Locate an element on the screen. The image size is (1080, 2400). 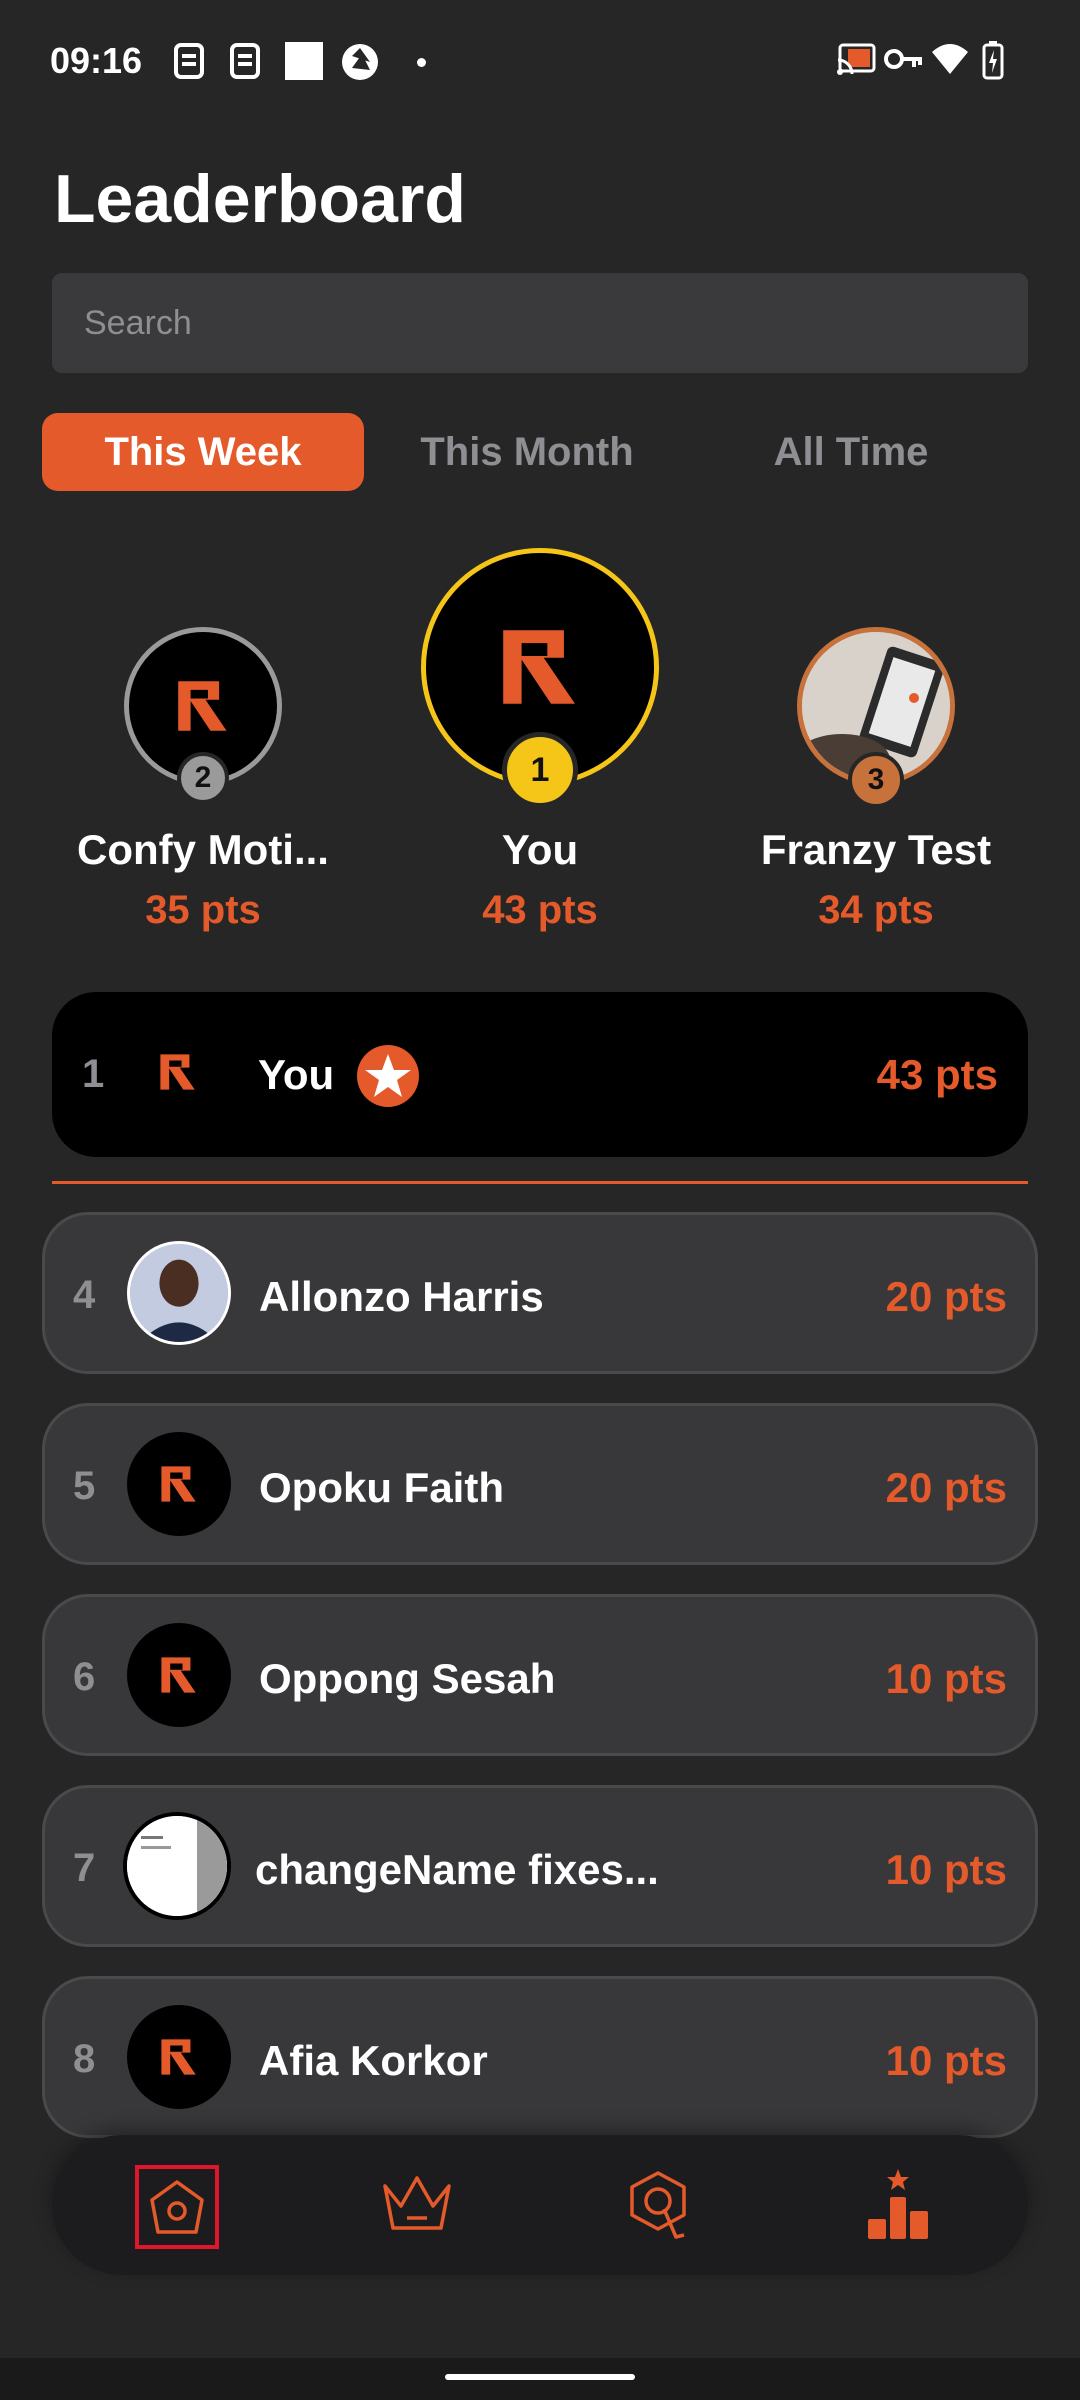
status-time: 09:16 is located at coordinates (96, 60).